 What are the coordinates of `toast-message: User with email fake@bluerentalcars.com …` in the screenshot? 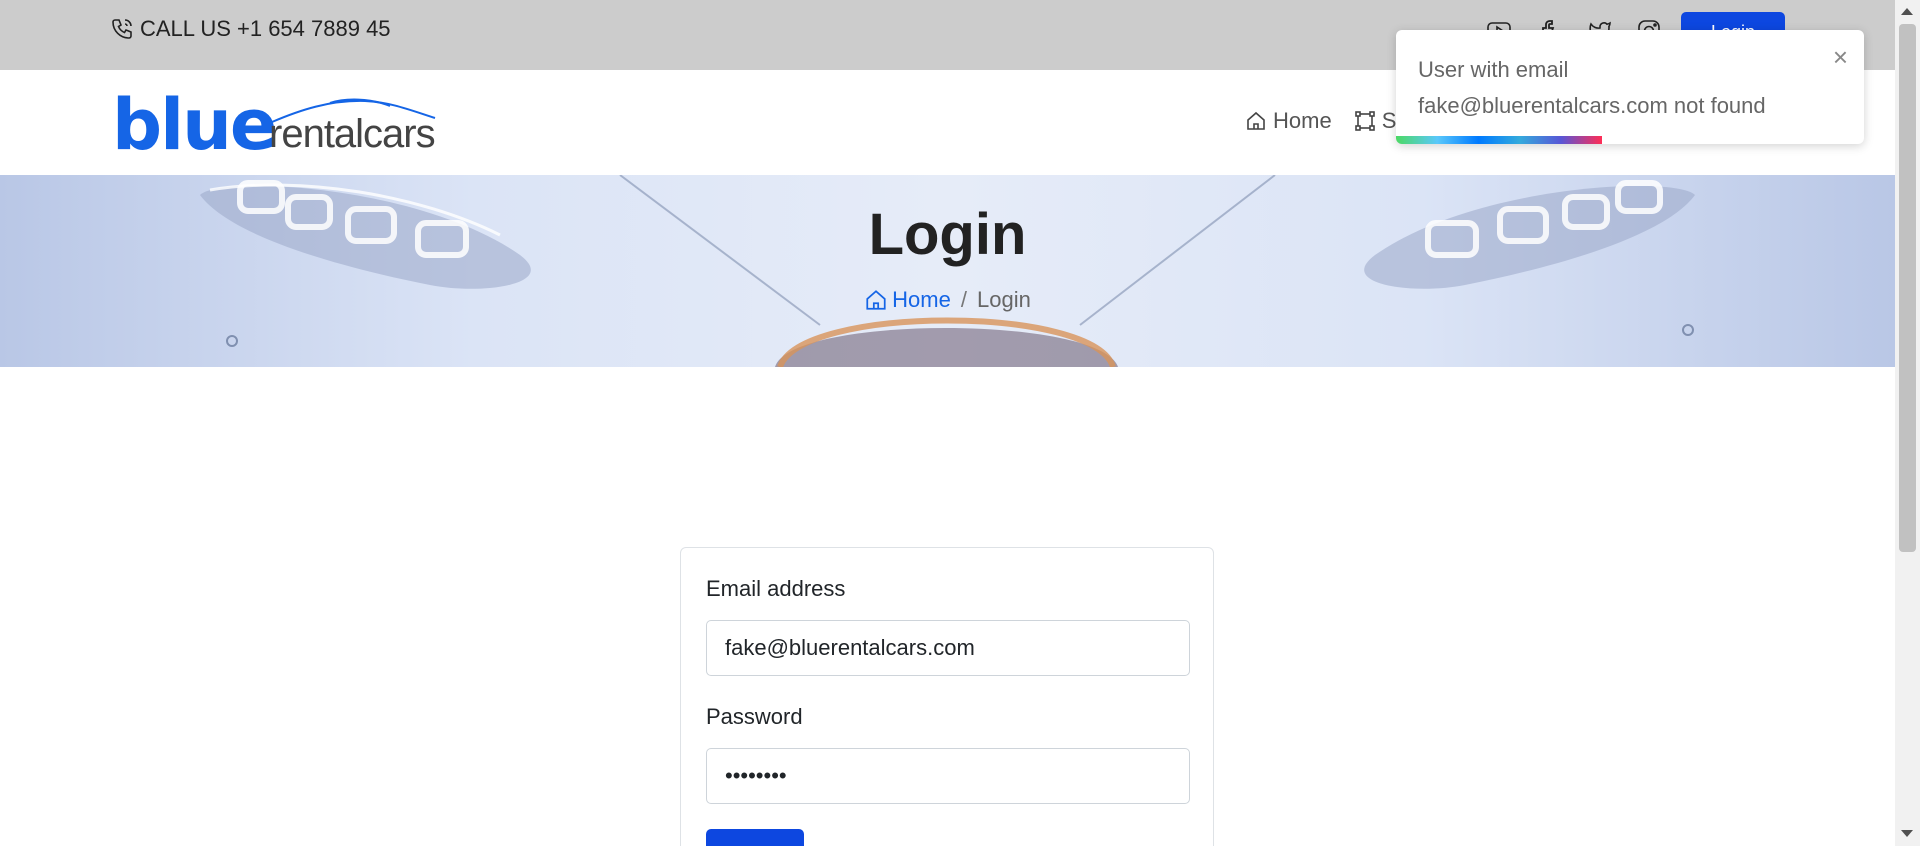 It's located at (1618, 88).